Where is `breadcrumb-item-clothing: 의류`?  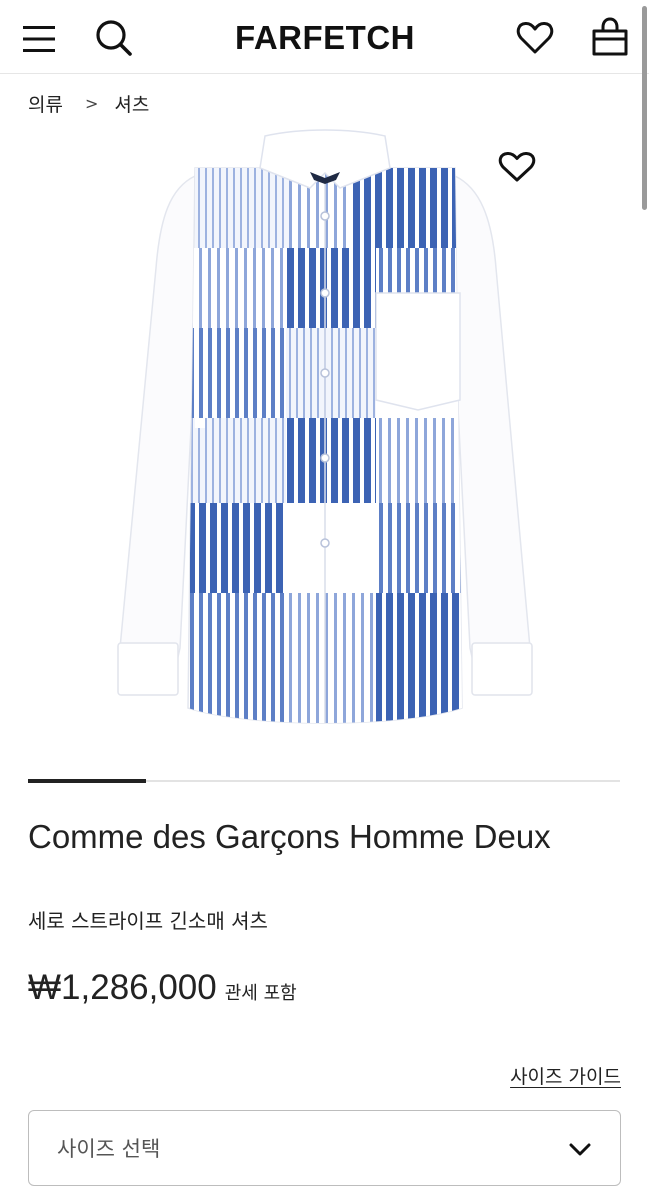 breadcrumb-item-clothing: 의류 is located at coordinates (45, 103).